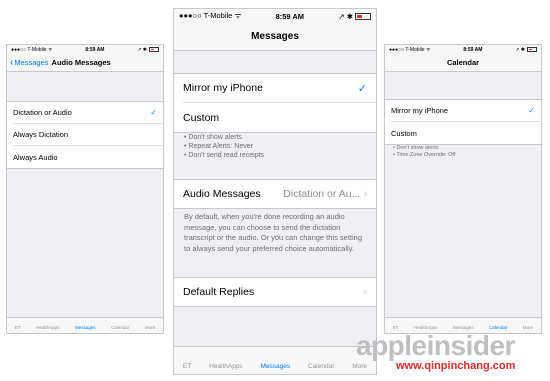  What do you see at coordinates (88, 113) in the screenshot?
I see `option-dictation-or-audio: Dictation or Audio ✓` at bounding box center [88, 113].